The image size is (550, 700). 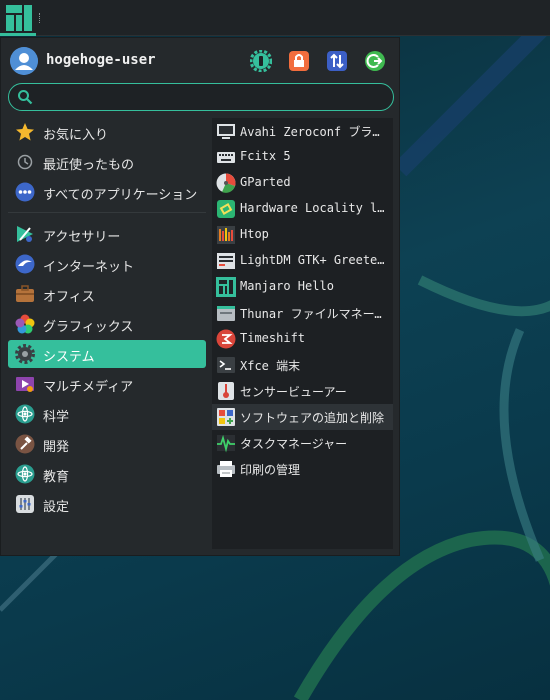 I want to click on settings-icon, so click(x=261, y=61).